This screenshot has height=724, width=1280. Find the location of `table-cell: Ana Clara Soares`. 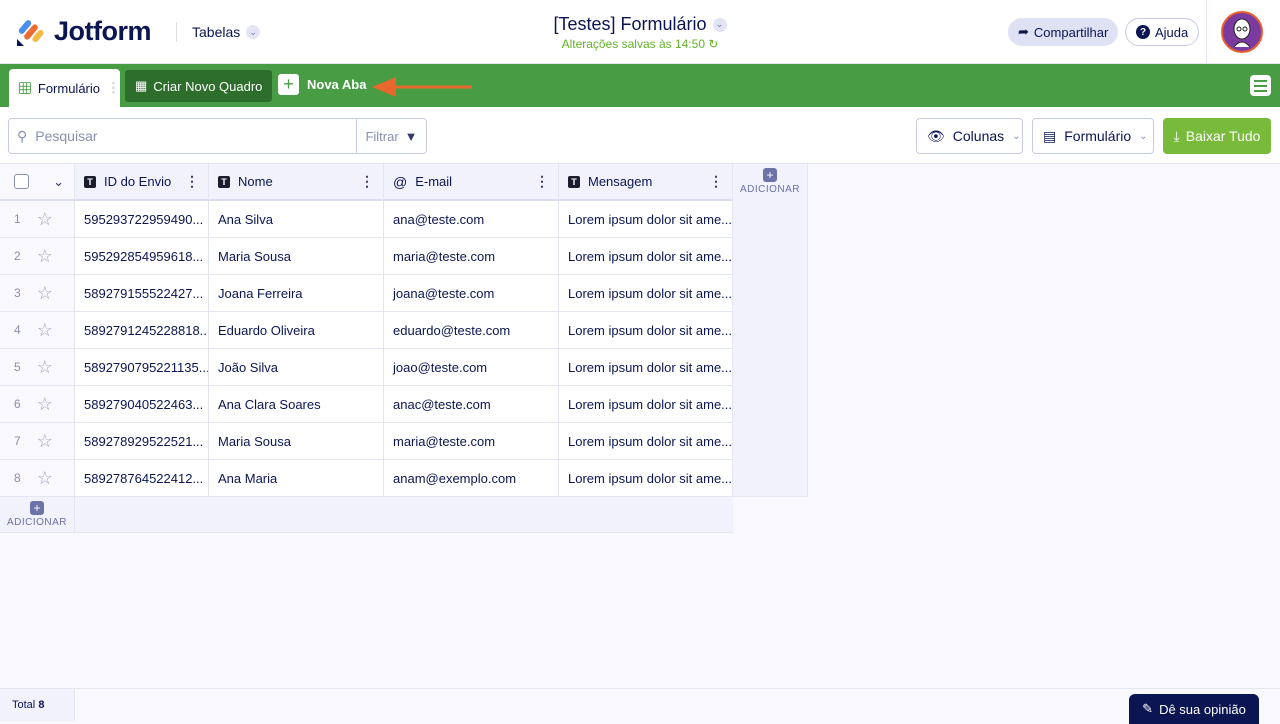

table-cell: Ana Clara Soares is located at coordinates (296, 404).